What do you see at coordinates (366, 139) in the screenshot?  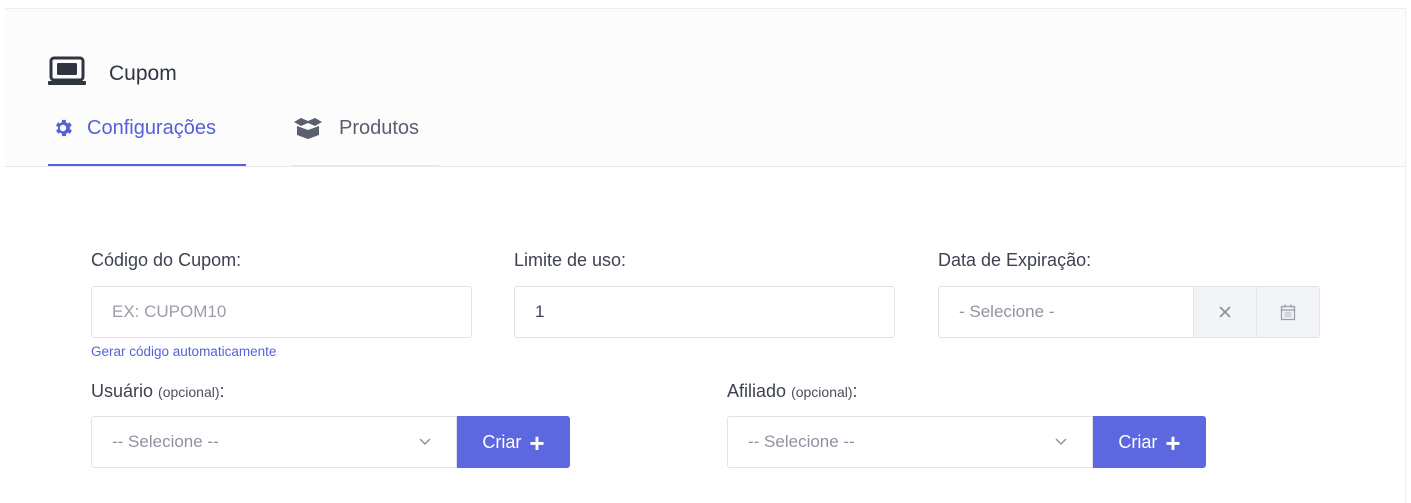 I see `tab-produtos: Produtos` at bounding box center [366, 139].